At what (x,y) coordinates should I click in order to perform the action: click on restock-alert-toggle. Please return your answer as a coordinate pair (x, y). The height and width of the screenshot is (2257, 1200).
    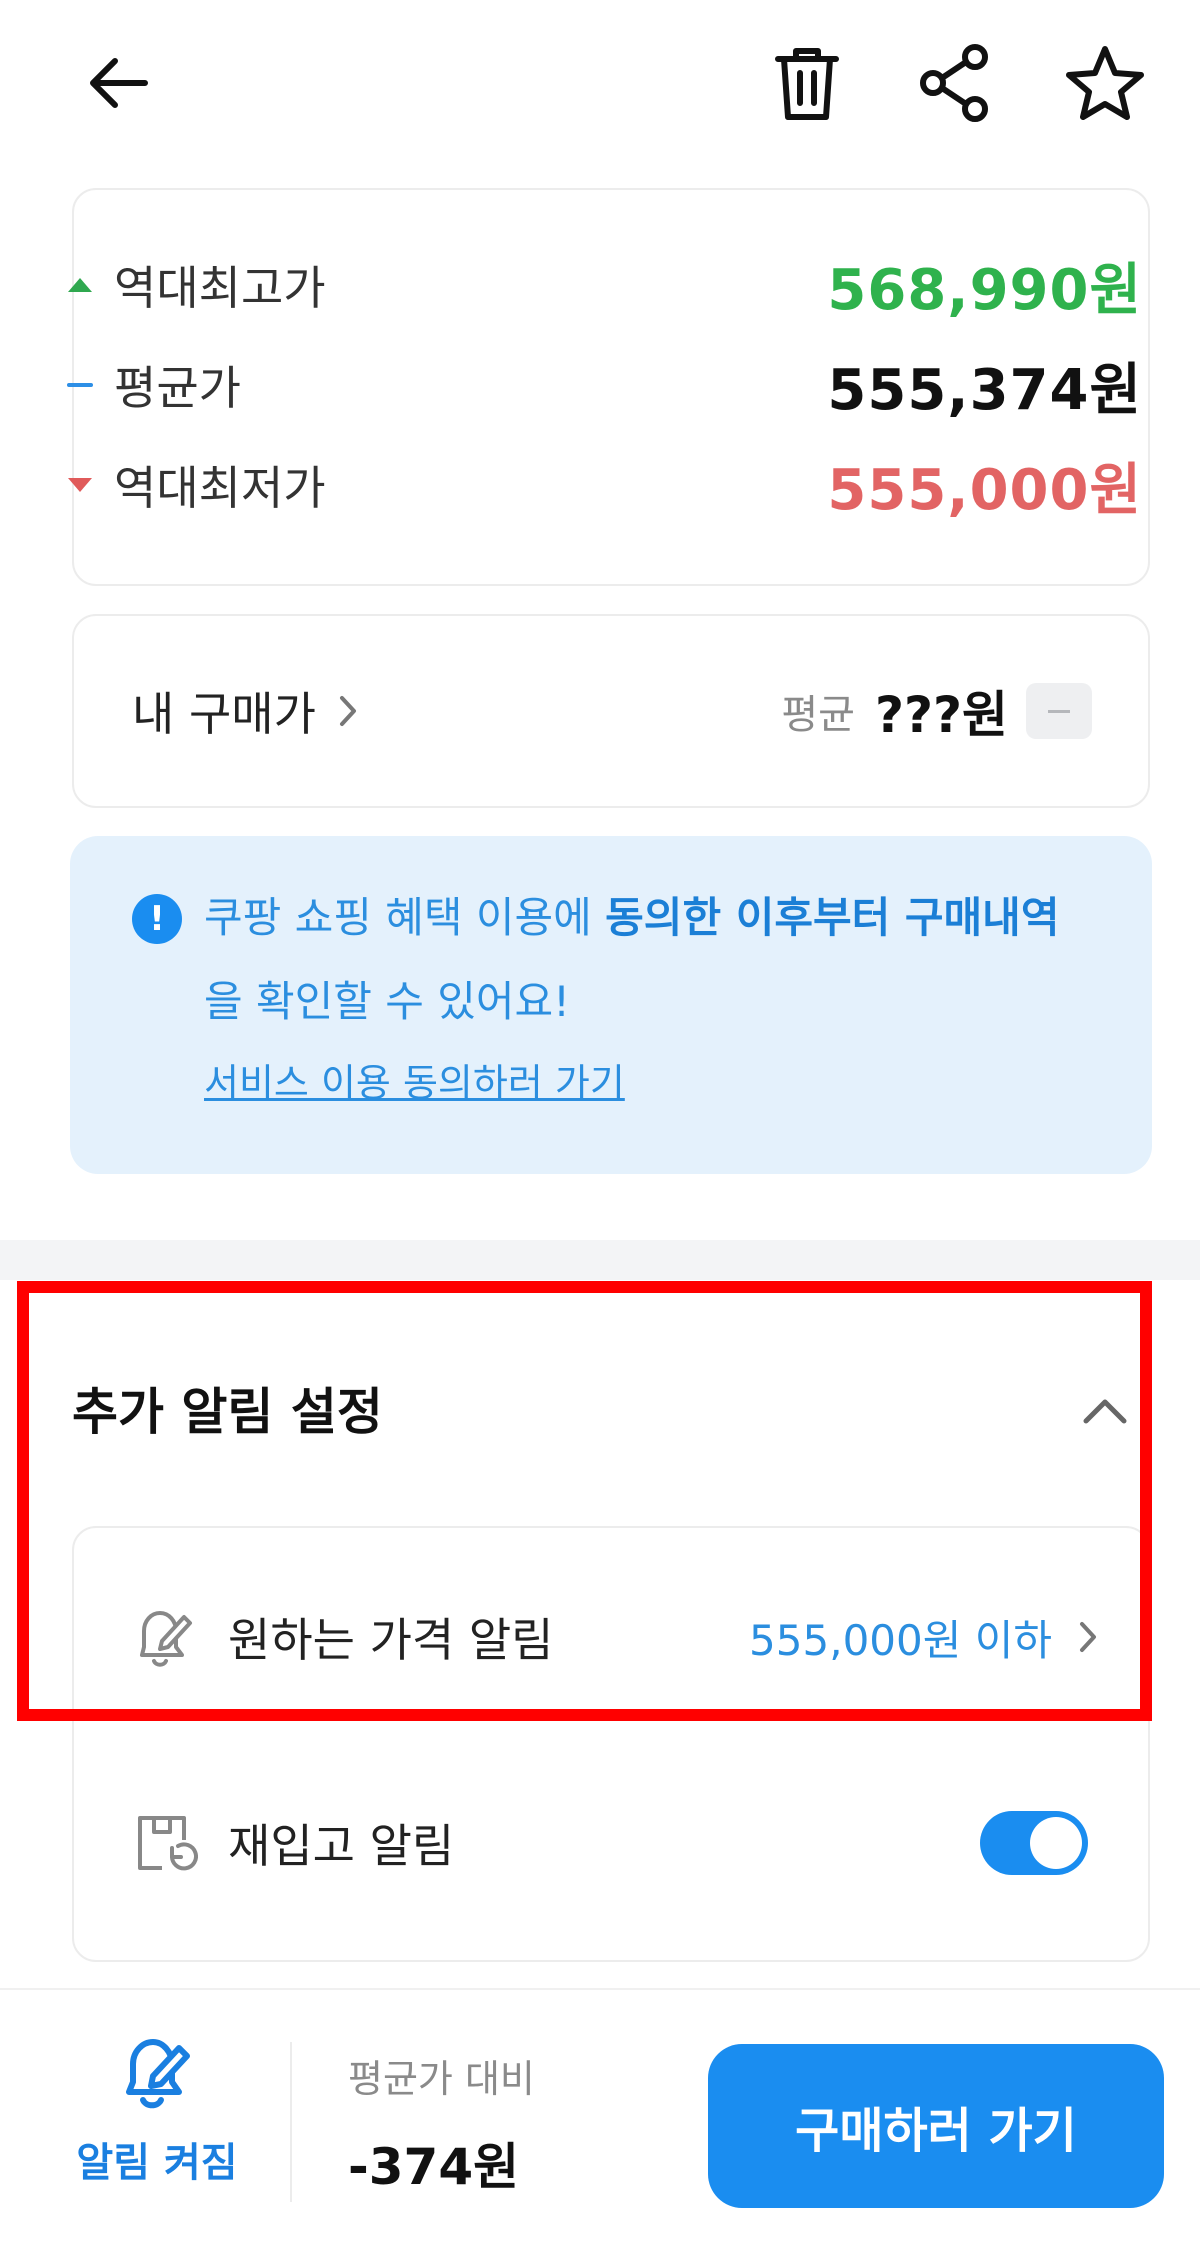
    Looking at the image, I should click on (1034, 1843).